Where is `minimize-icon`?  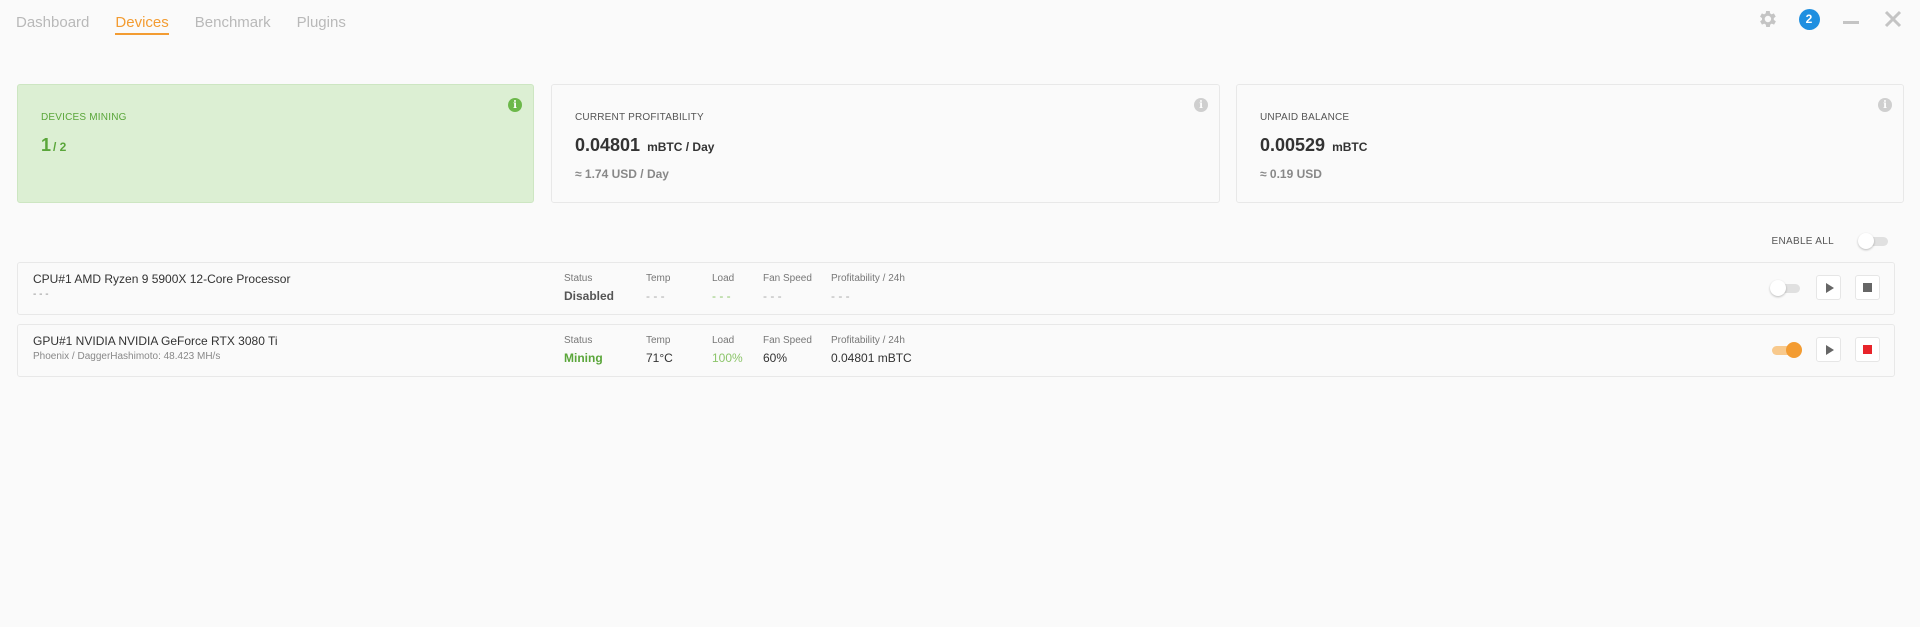 minimize-icon is located at coordinates (1851, 19).